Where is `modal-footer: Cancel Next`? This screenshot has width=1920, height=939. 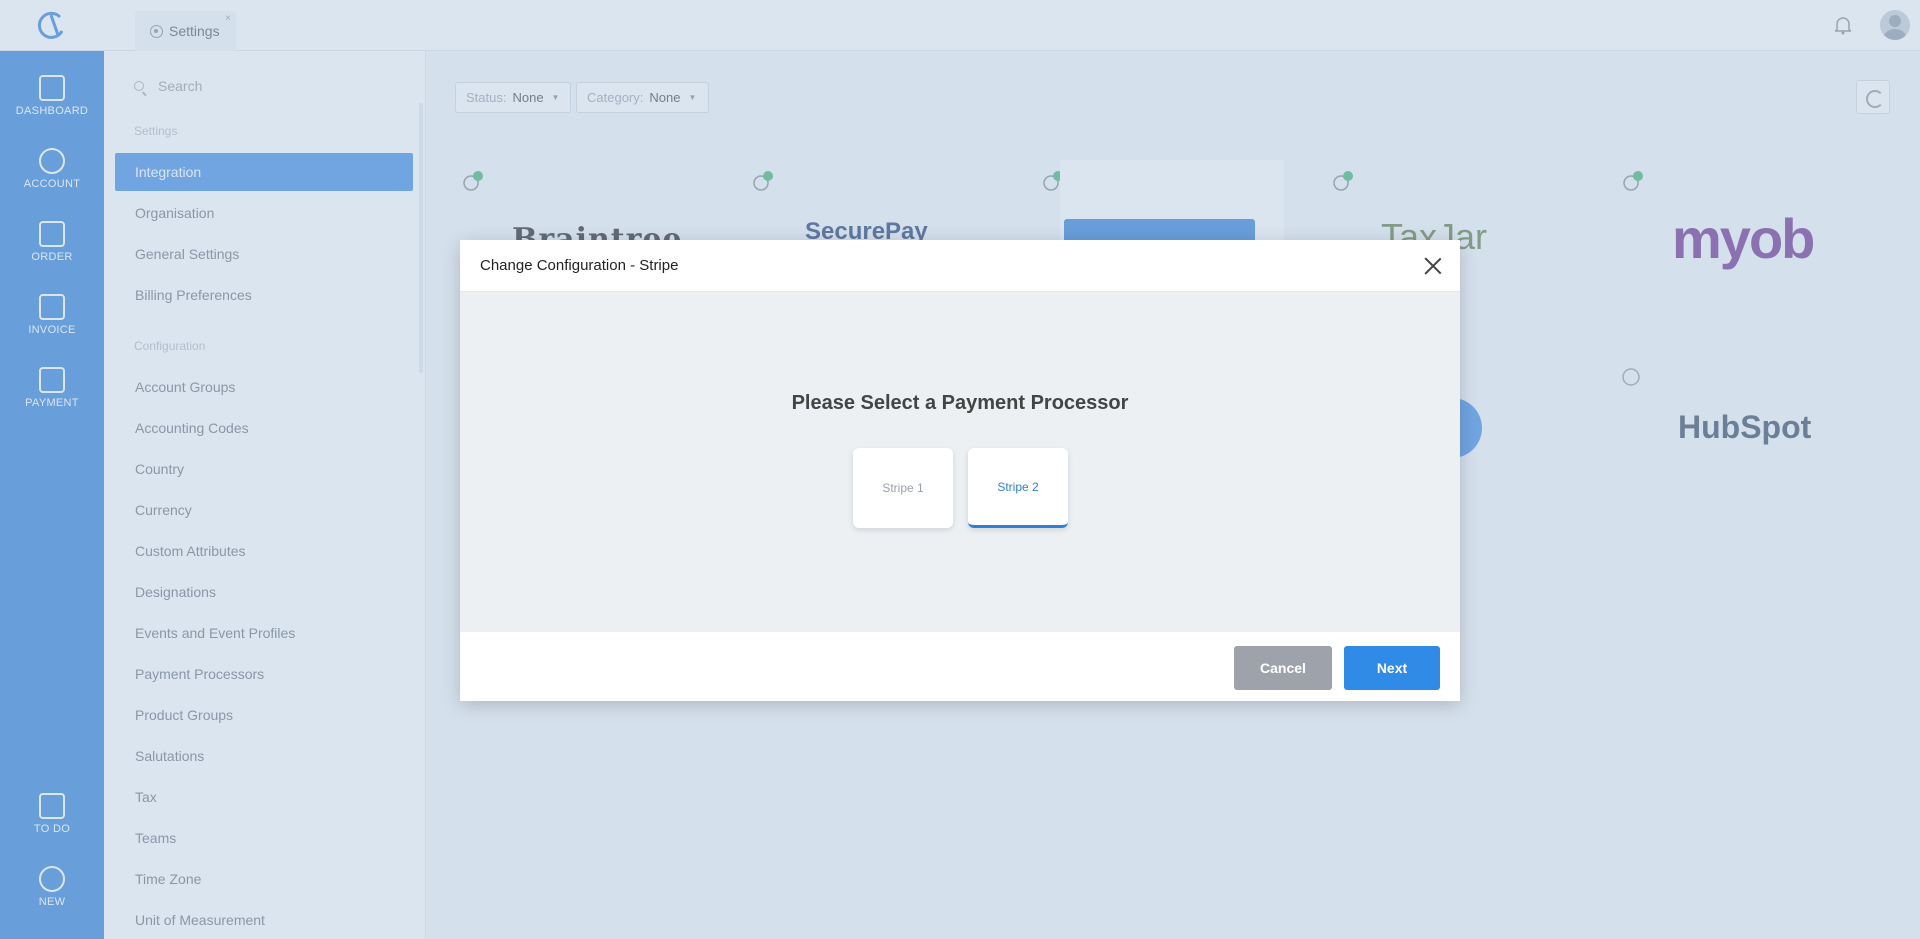
modal-footer: Cancel Next is located at coordinates (960, 666).